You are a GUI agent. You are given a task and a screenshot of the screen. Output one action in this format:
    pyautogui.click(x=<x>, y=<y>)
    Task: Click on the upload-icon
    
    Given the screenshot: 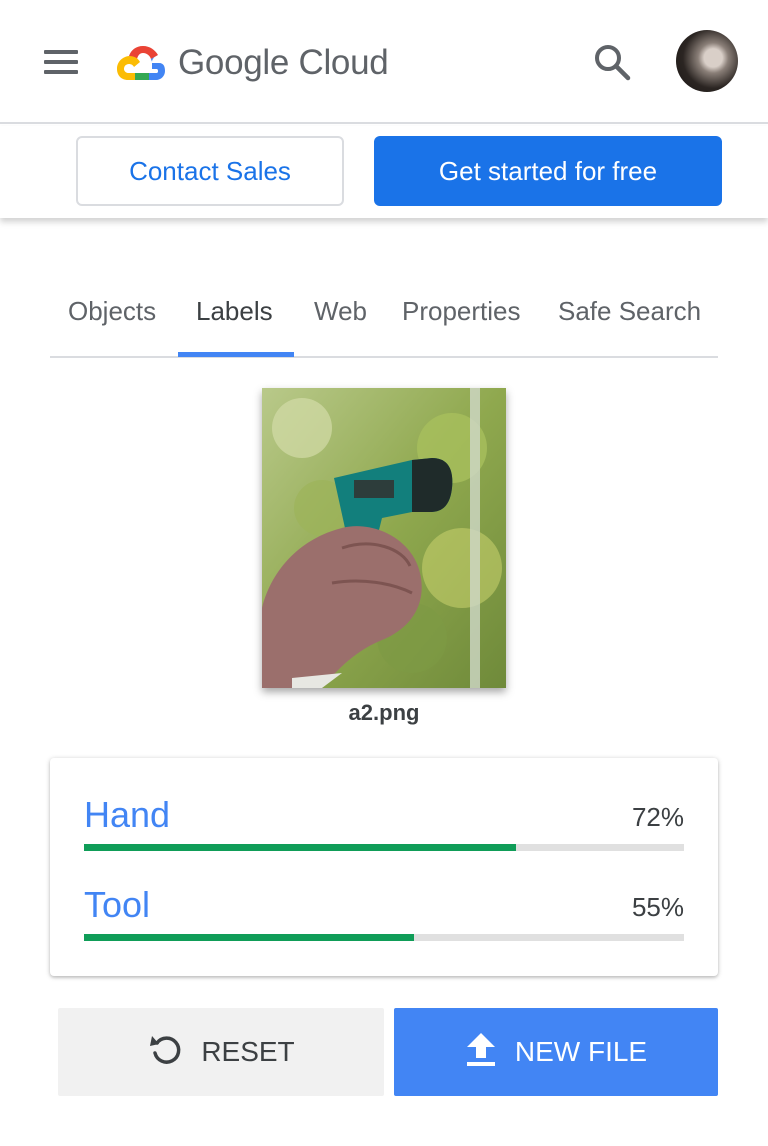 What is the action you would take?
    pyautogui.click(x=481, y=1052)
    